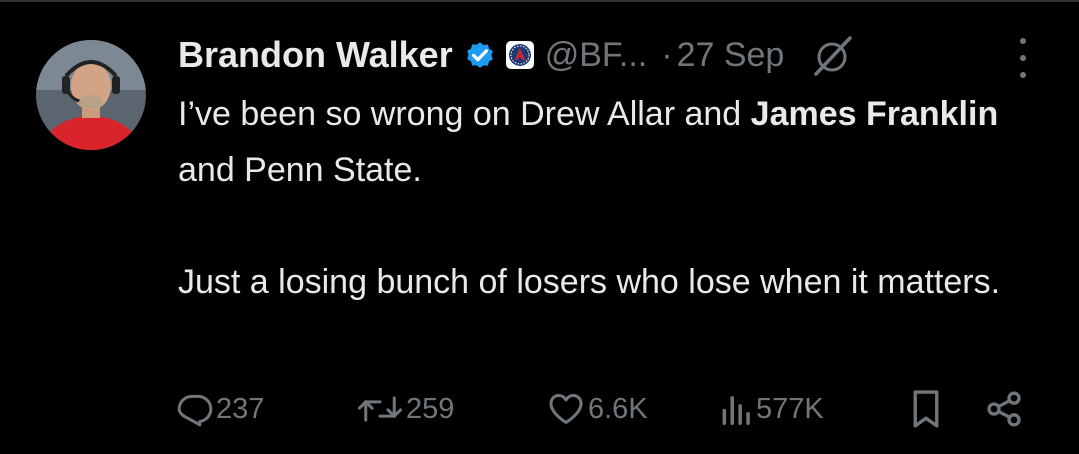 This screenshot has height=454, width=1079. I want to click on bold-mention: James Franklin, so click(874, 114).